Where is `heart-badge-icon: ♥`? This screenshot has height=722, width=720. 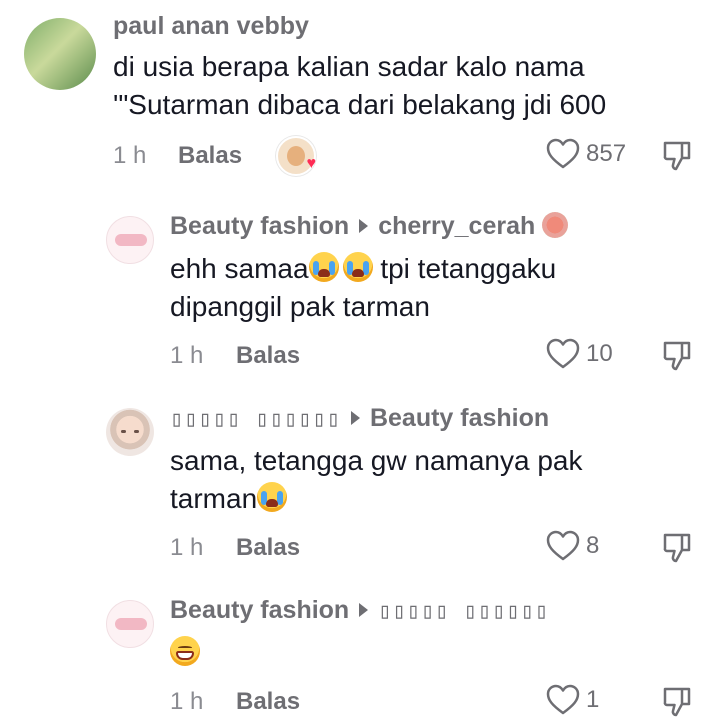 heart-badge-icon: ♥ is located at coordinates (311, 163).